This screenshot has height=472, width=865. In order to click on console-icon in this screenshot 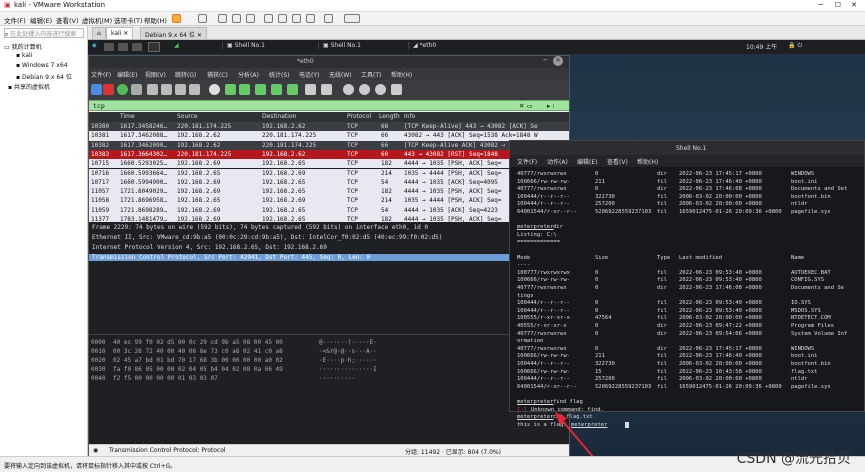, I will do `click(328, 18)`.